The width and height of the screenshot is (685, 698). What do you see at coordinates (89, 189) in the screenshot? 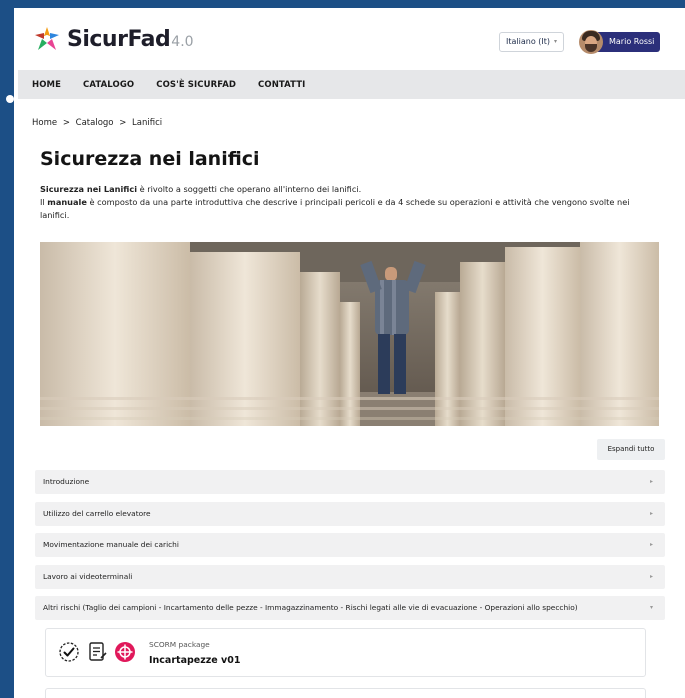
I see `intro-bold-course: Sicurezza nei Lanifici` at bounding box center [89, 189].